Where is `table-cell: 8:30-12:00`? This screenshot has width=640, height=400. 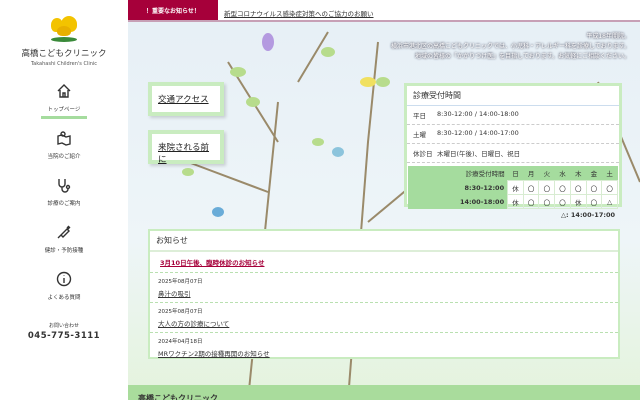 table-cell: 8:30-12:00 is located at coordinates (458, 187).